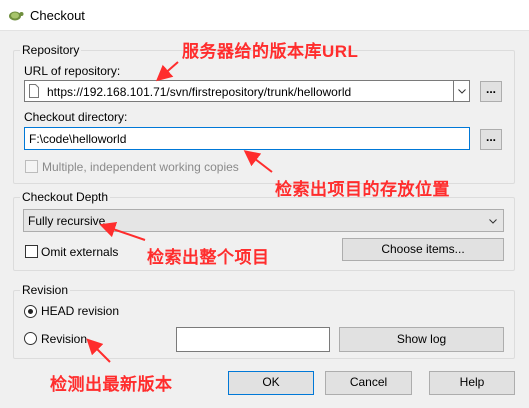  Describe the element at coordinates (368, 383) in the screenshot. I see `cancel-button: Cancel` at that location.